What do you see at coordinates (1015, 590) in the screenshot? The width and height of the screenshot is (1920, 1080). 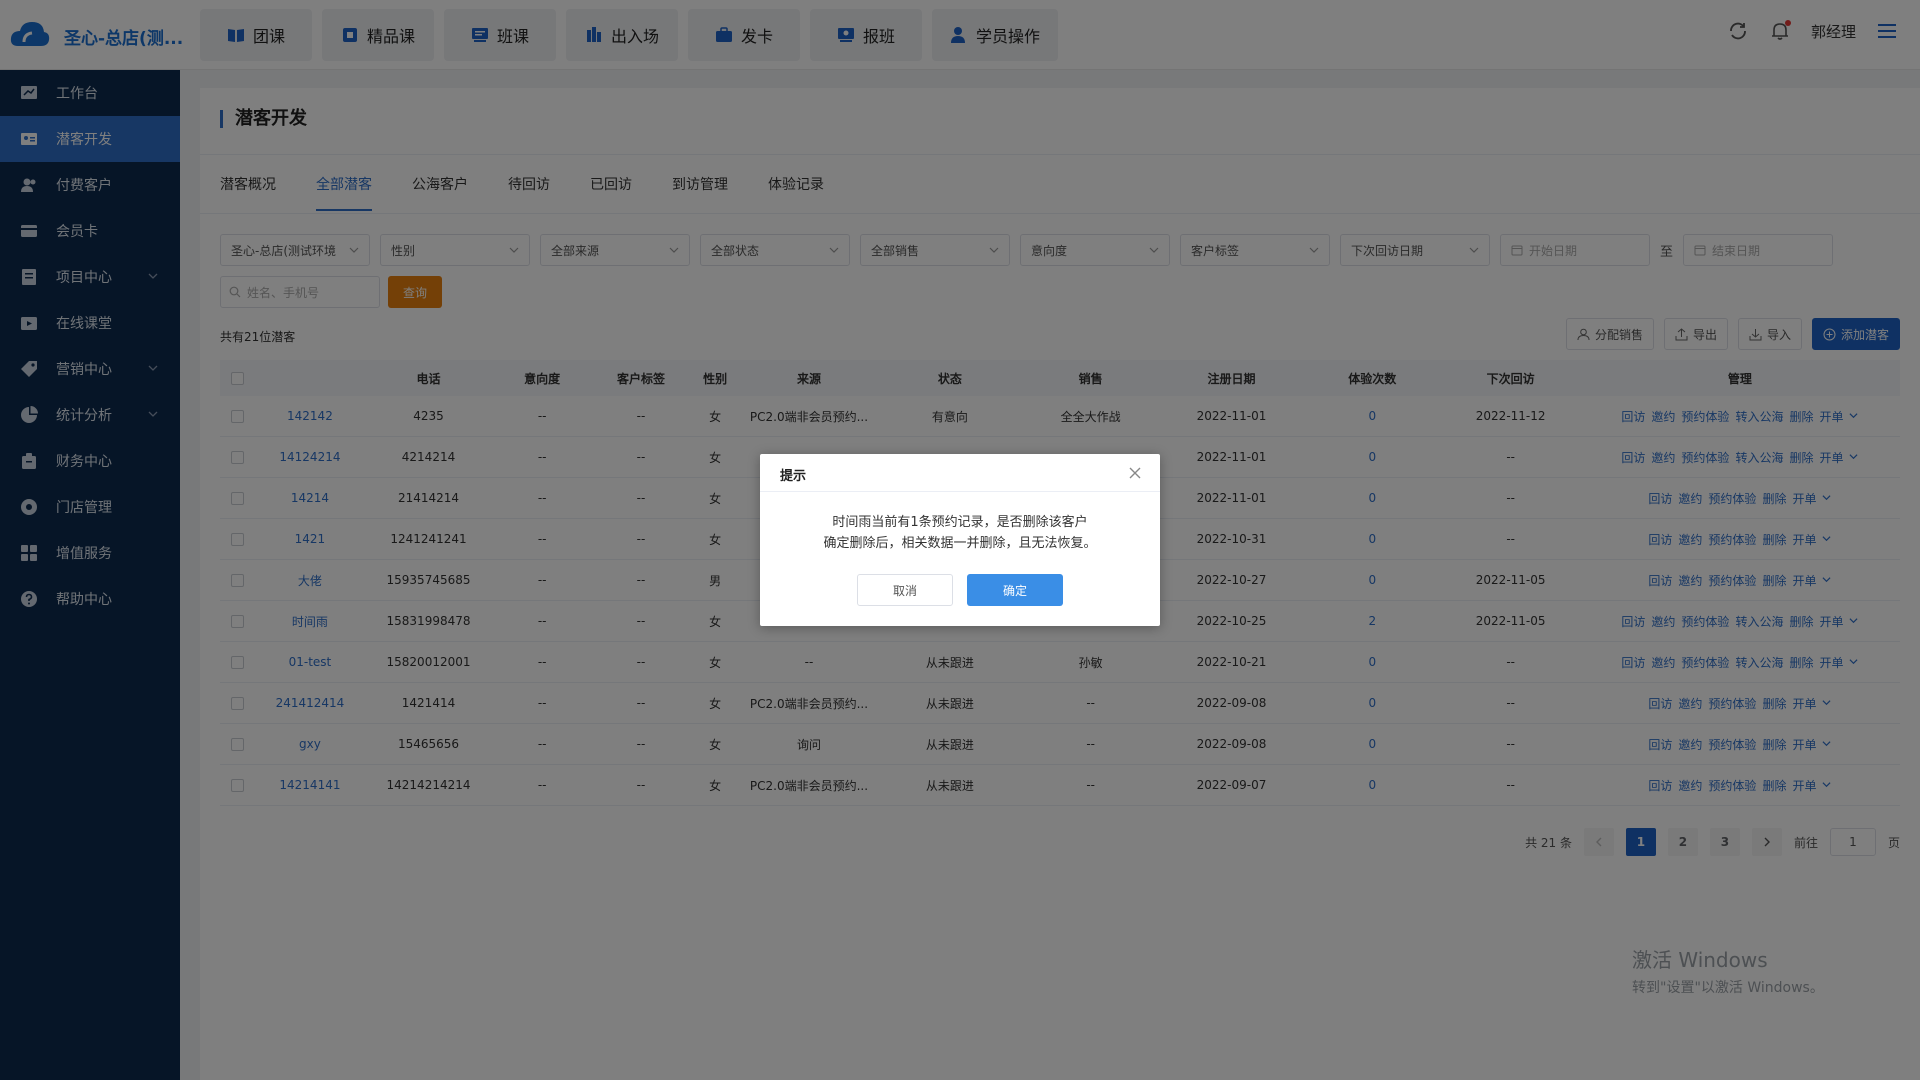 I see `confirm-button: 确定` at bounding box center [1015, 590].